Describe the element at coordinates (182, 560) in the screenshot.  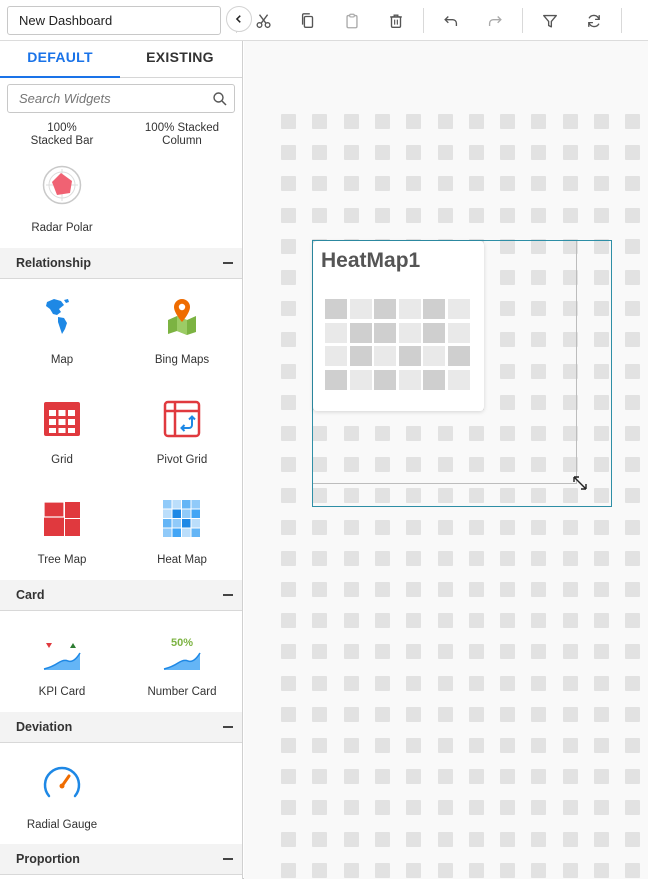
I see `widget-label: Heat Map` at that location.